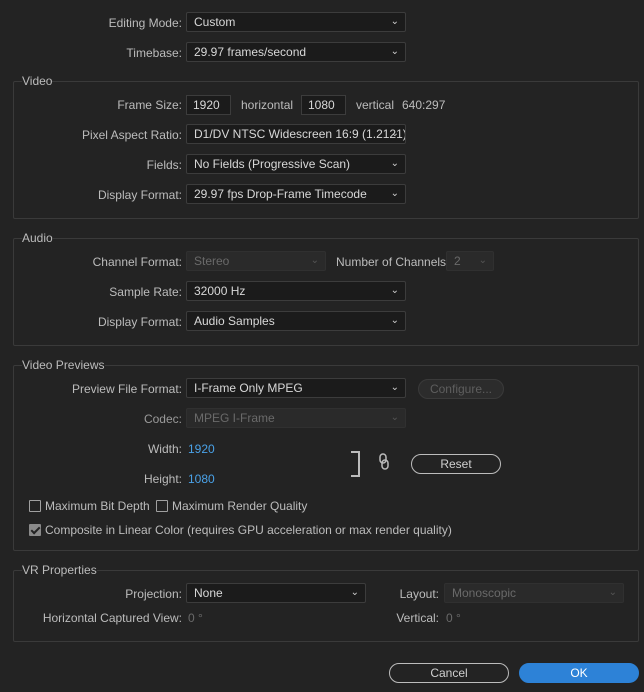  I want to click on preview-file-format-value: I-Frame Only MPEG, so click(248, 388).